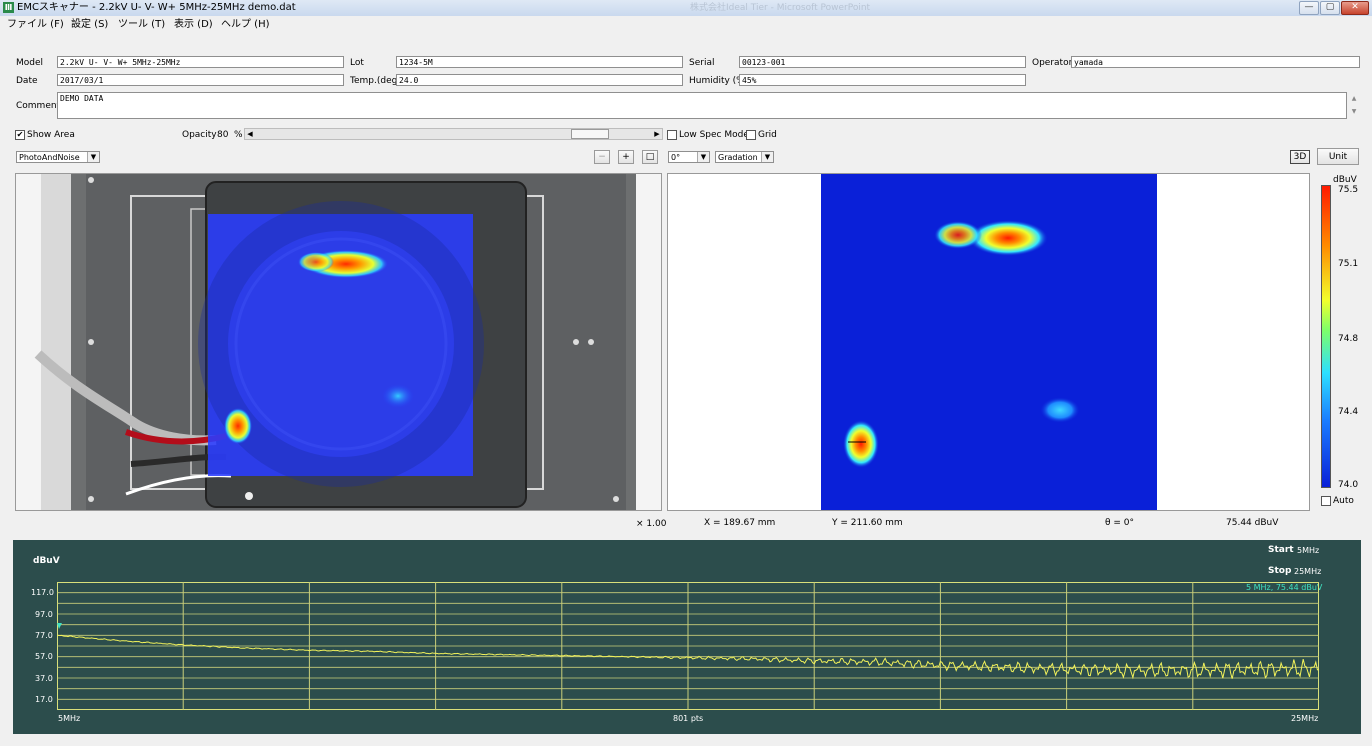 The height and width of the screenshot is (746, 1372). Describe the element at coordinates (238, 135) in the screenshot. I see `opacity-unit: %` at that location.